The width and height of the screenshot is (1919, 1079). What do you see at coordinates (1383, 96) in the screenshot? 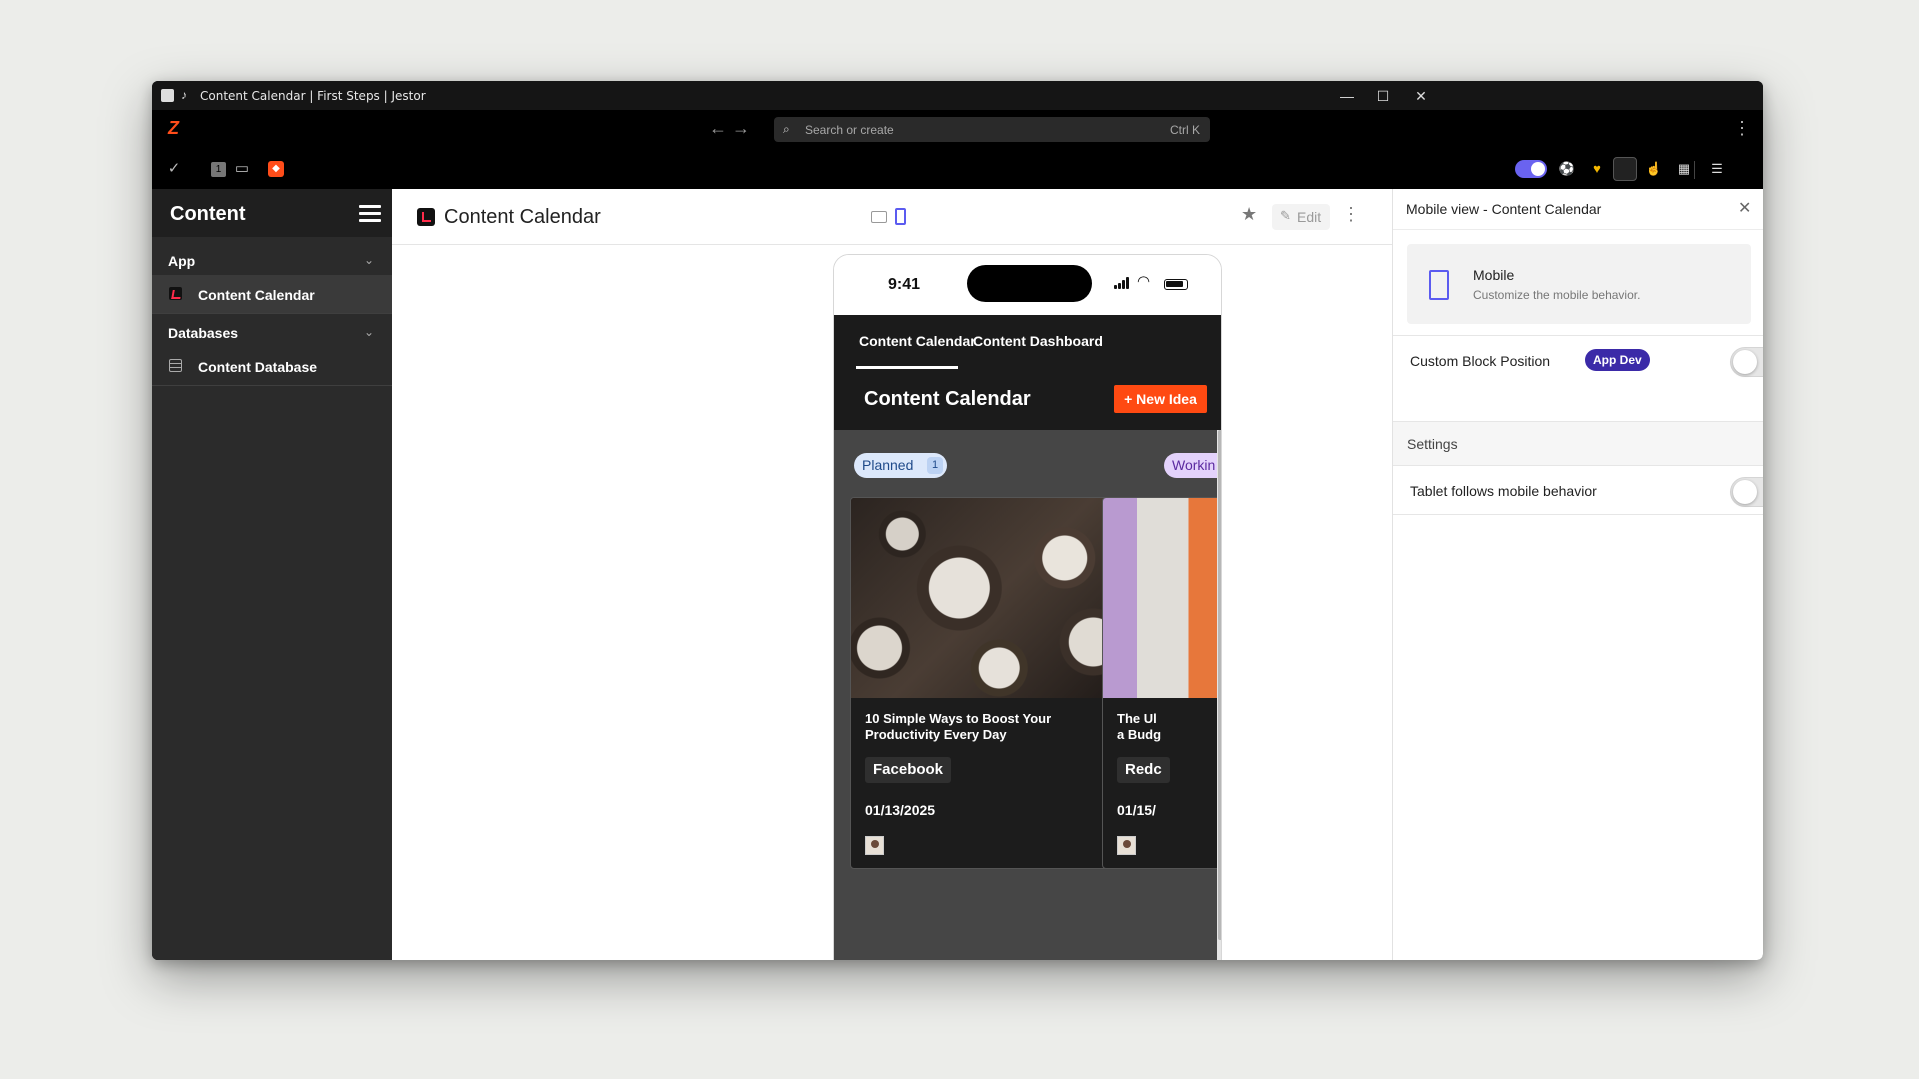
I see `maximize-button: ☐` at bounding box center [1383, 96].